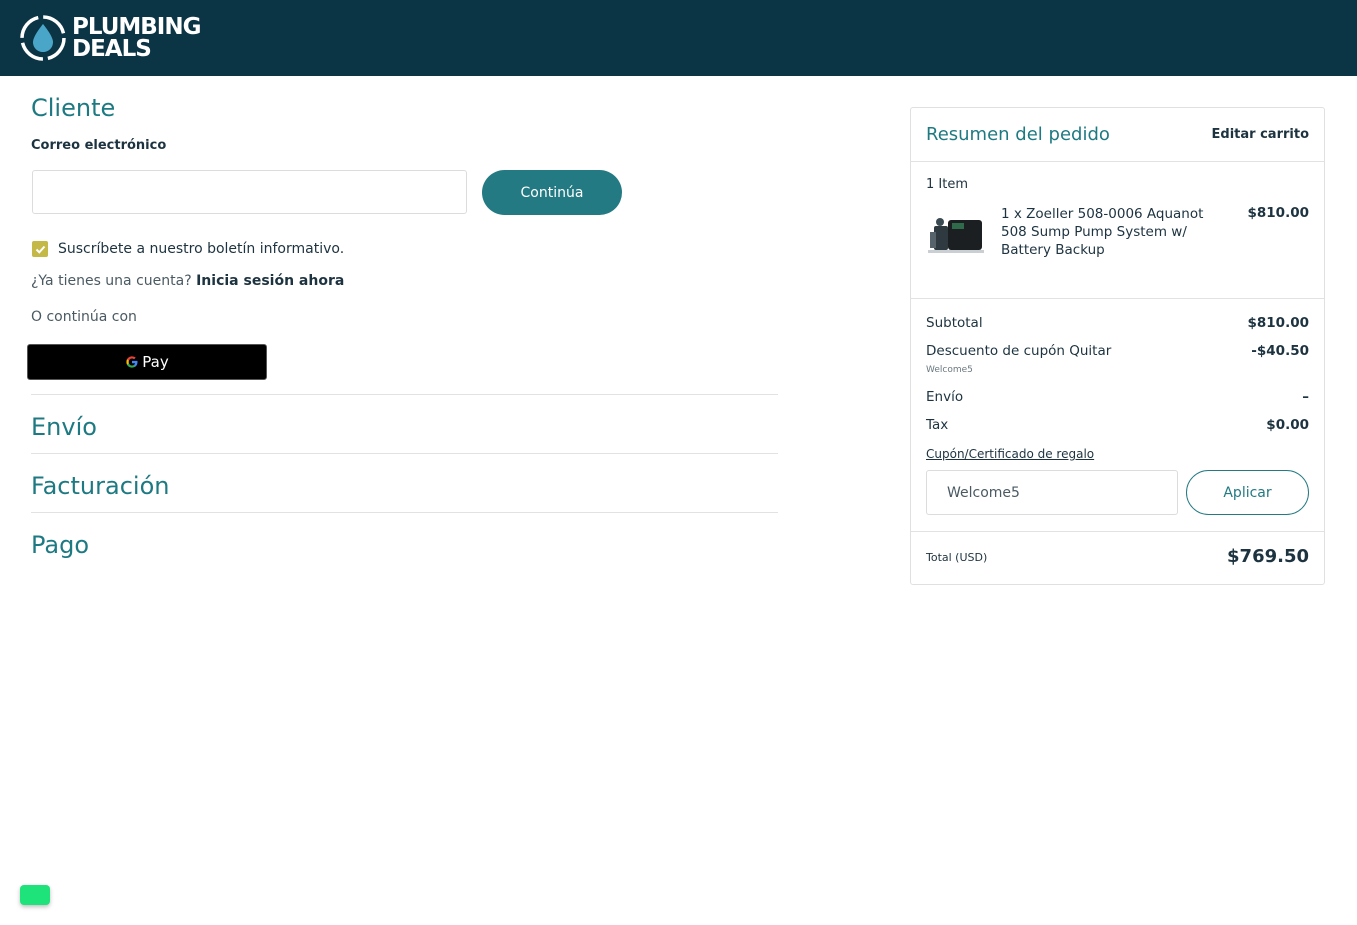  Describe the element at coordinates (1018, 134) in the screenshot. I see `order-summary-title: Resumen del pedido` at that location.